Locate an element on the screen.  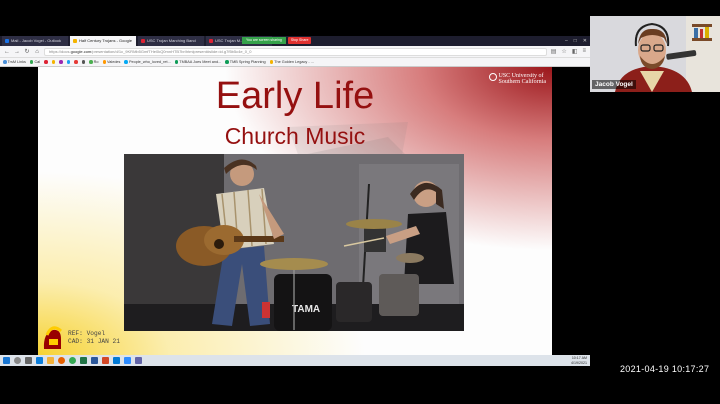
word-icon is located at coordinates (94, 360).